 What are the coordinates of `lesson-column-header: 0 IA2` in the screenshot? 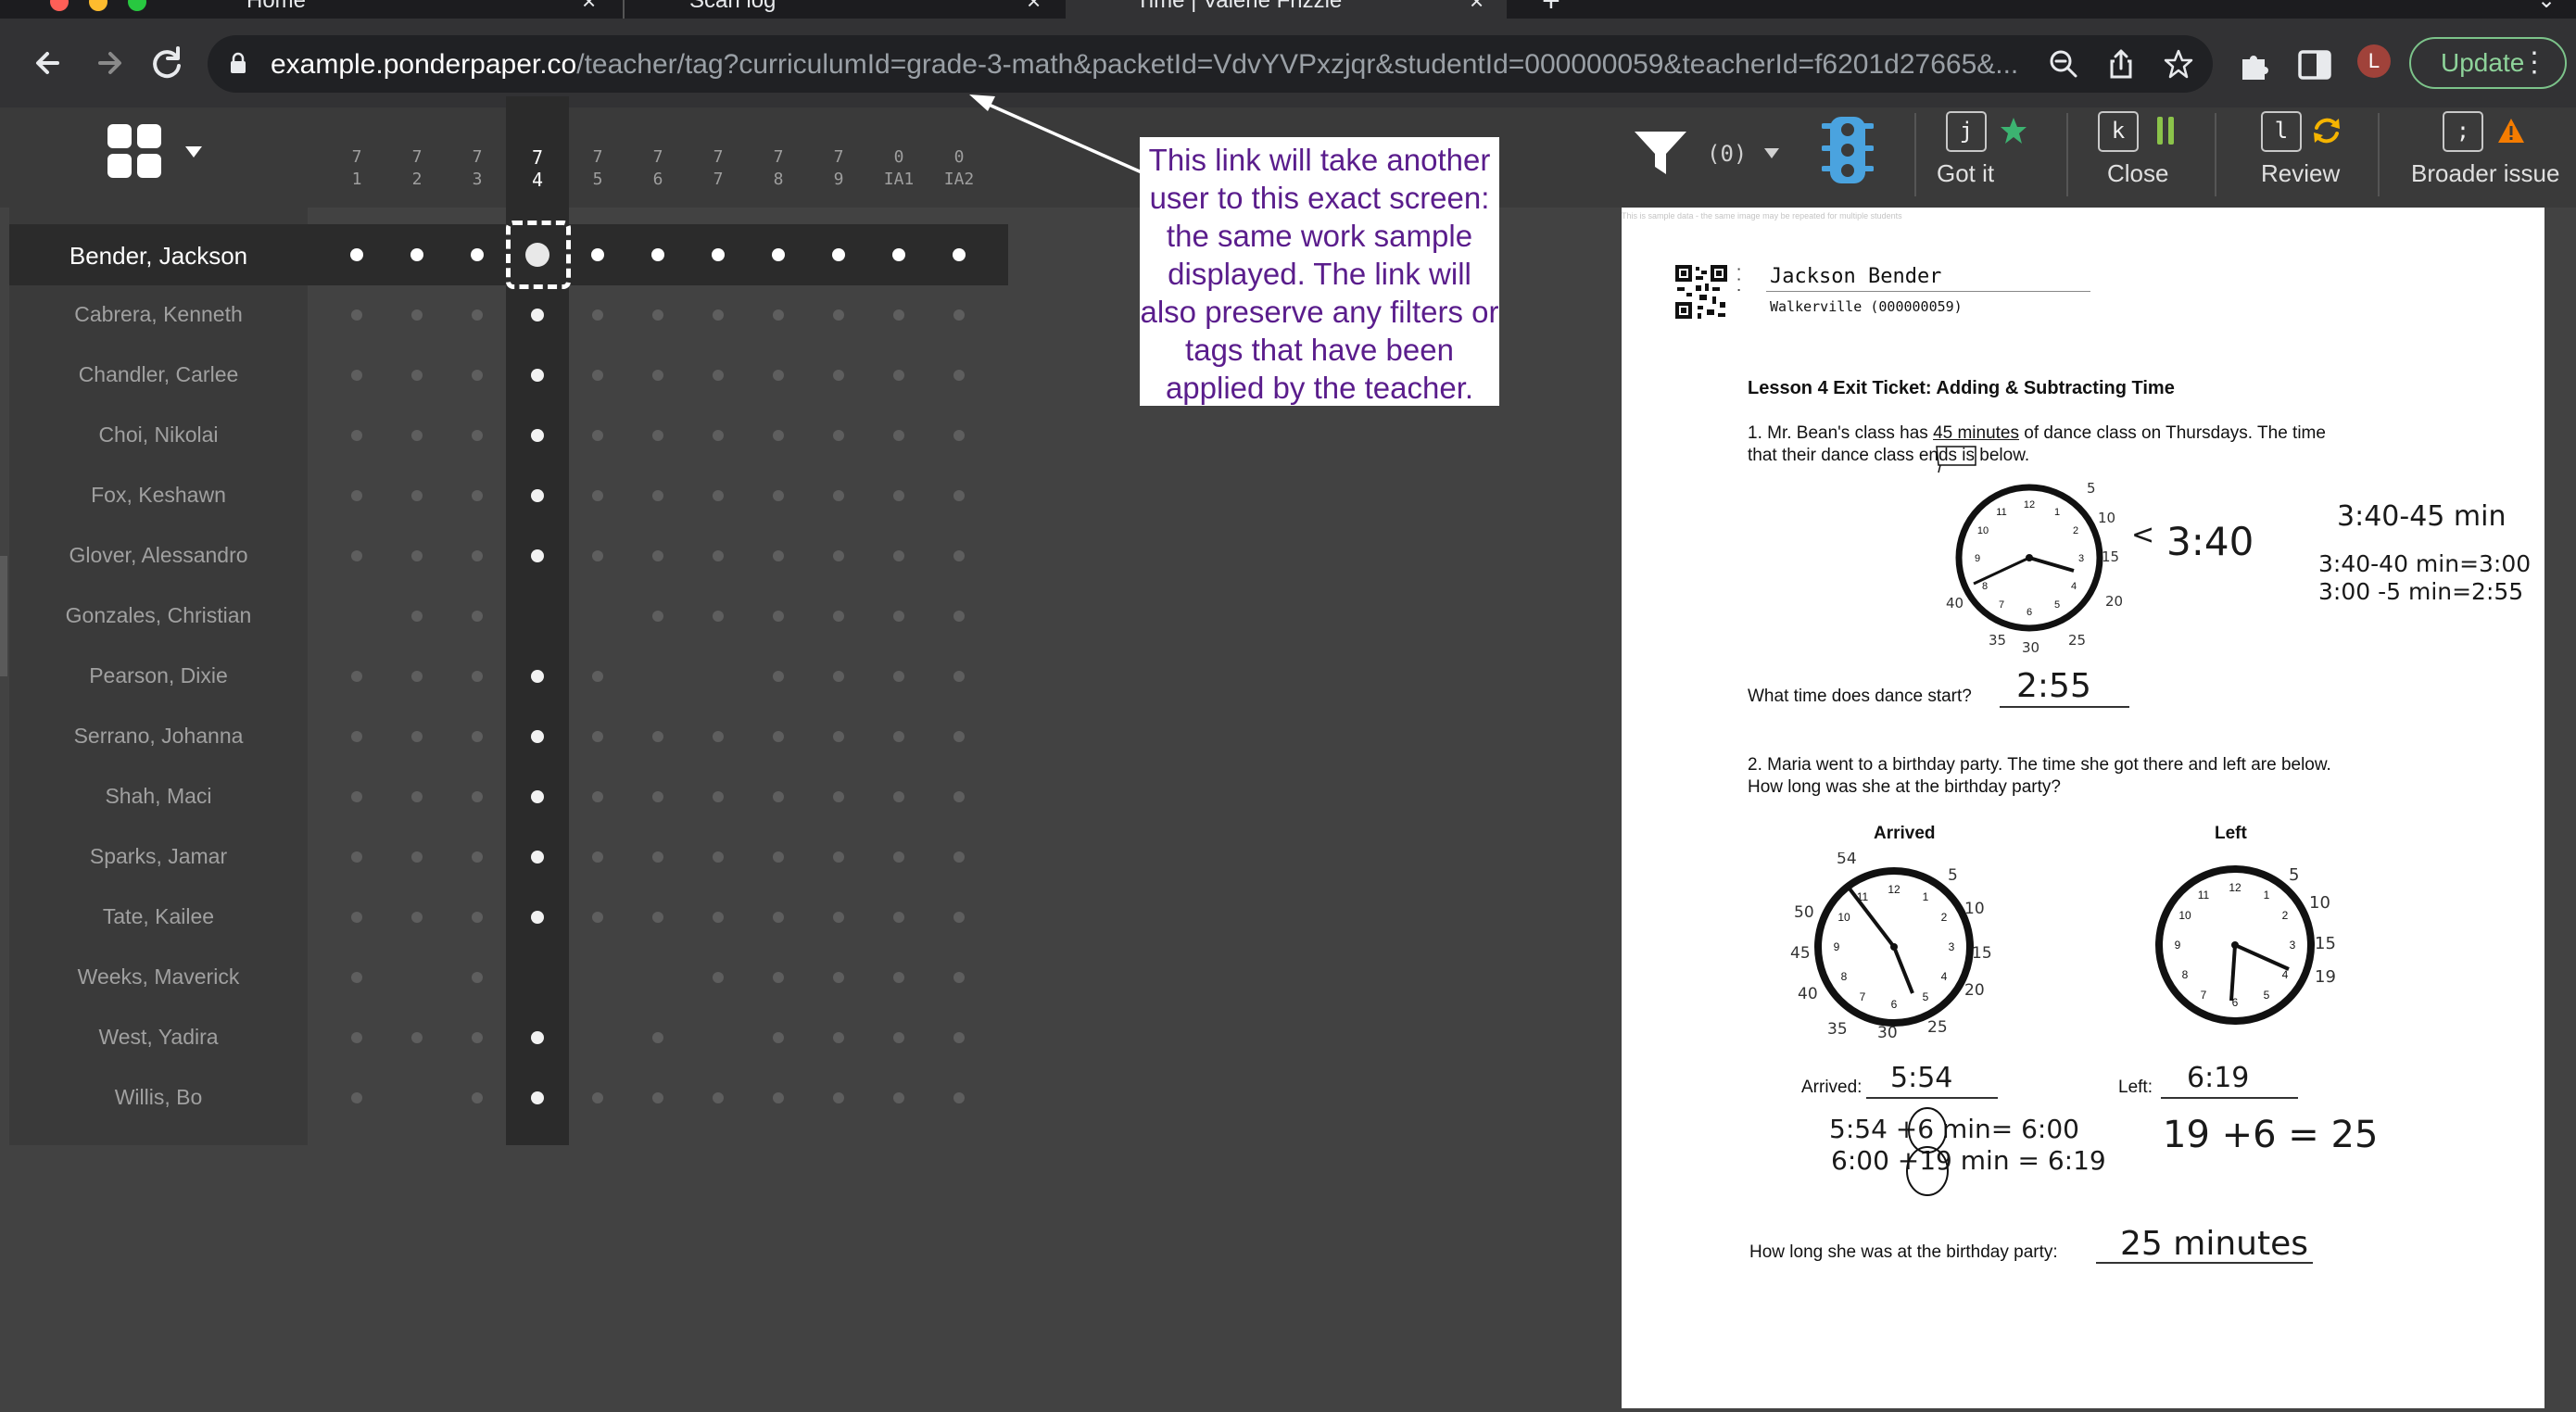 It's located at (959, 168).